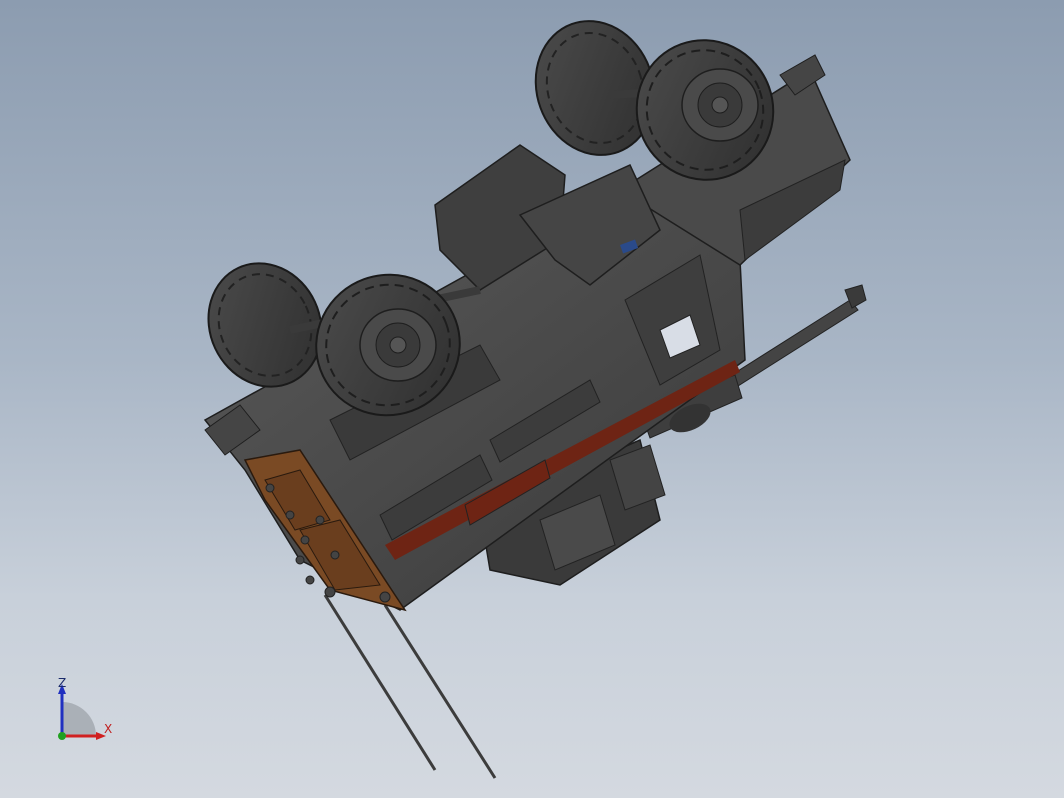 The width and height of the screenshot is (1064, 798). I want to click on x-axis-label: X, so click(108, 729).